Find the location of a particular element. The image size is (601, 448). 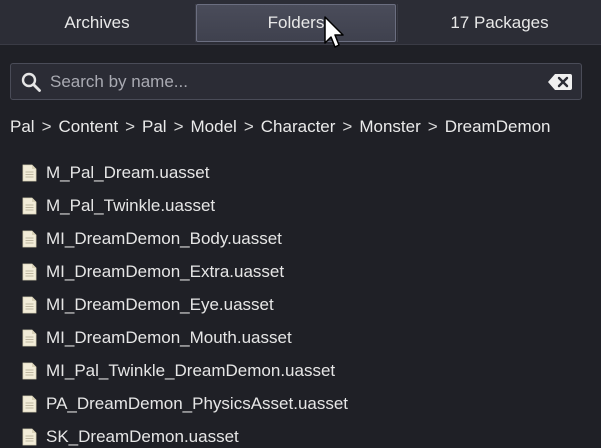

breadcrumb-item: Monster is located at coordinates (389, 127).